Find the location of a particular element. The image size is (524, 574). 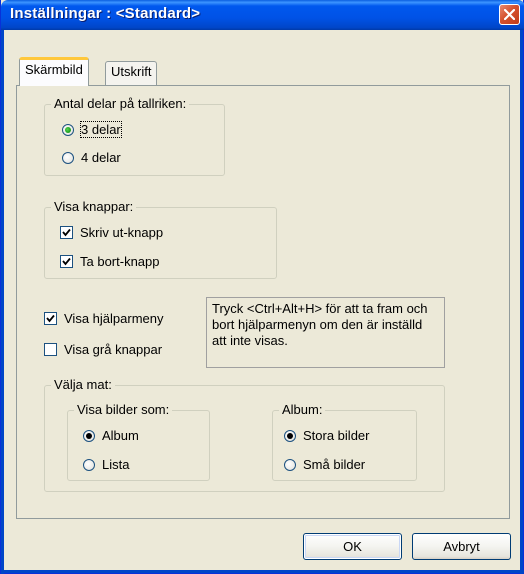

option-label: Album is located at coordinates (120, 435).